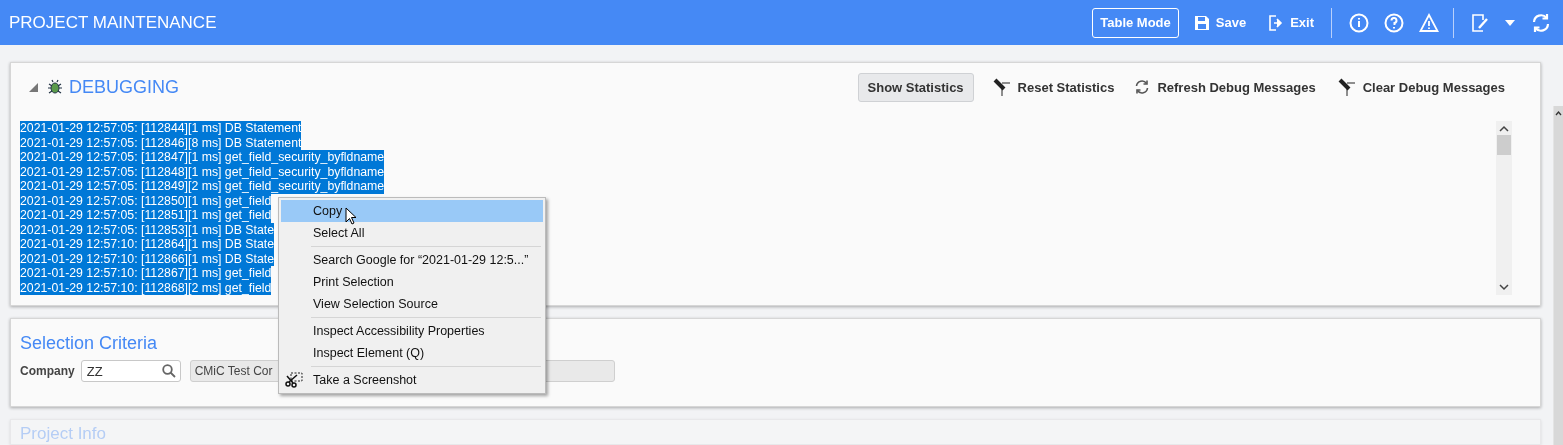  Describe the element at coordinates (412, 380) in the screenshot. I see `menu-item: Take a Screenshot` at that location.